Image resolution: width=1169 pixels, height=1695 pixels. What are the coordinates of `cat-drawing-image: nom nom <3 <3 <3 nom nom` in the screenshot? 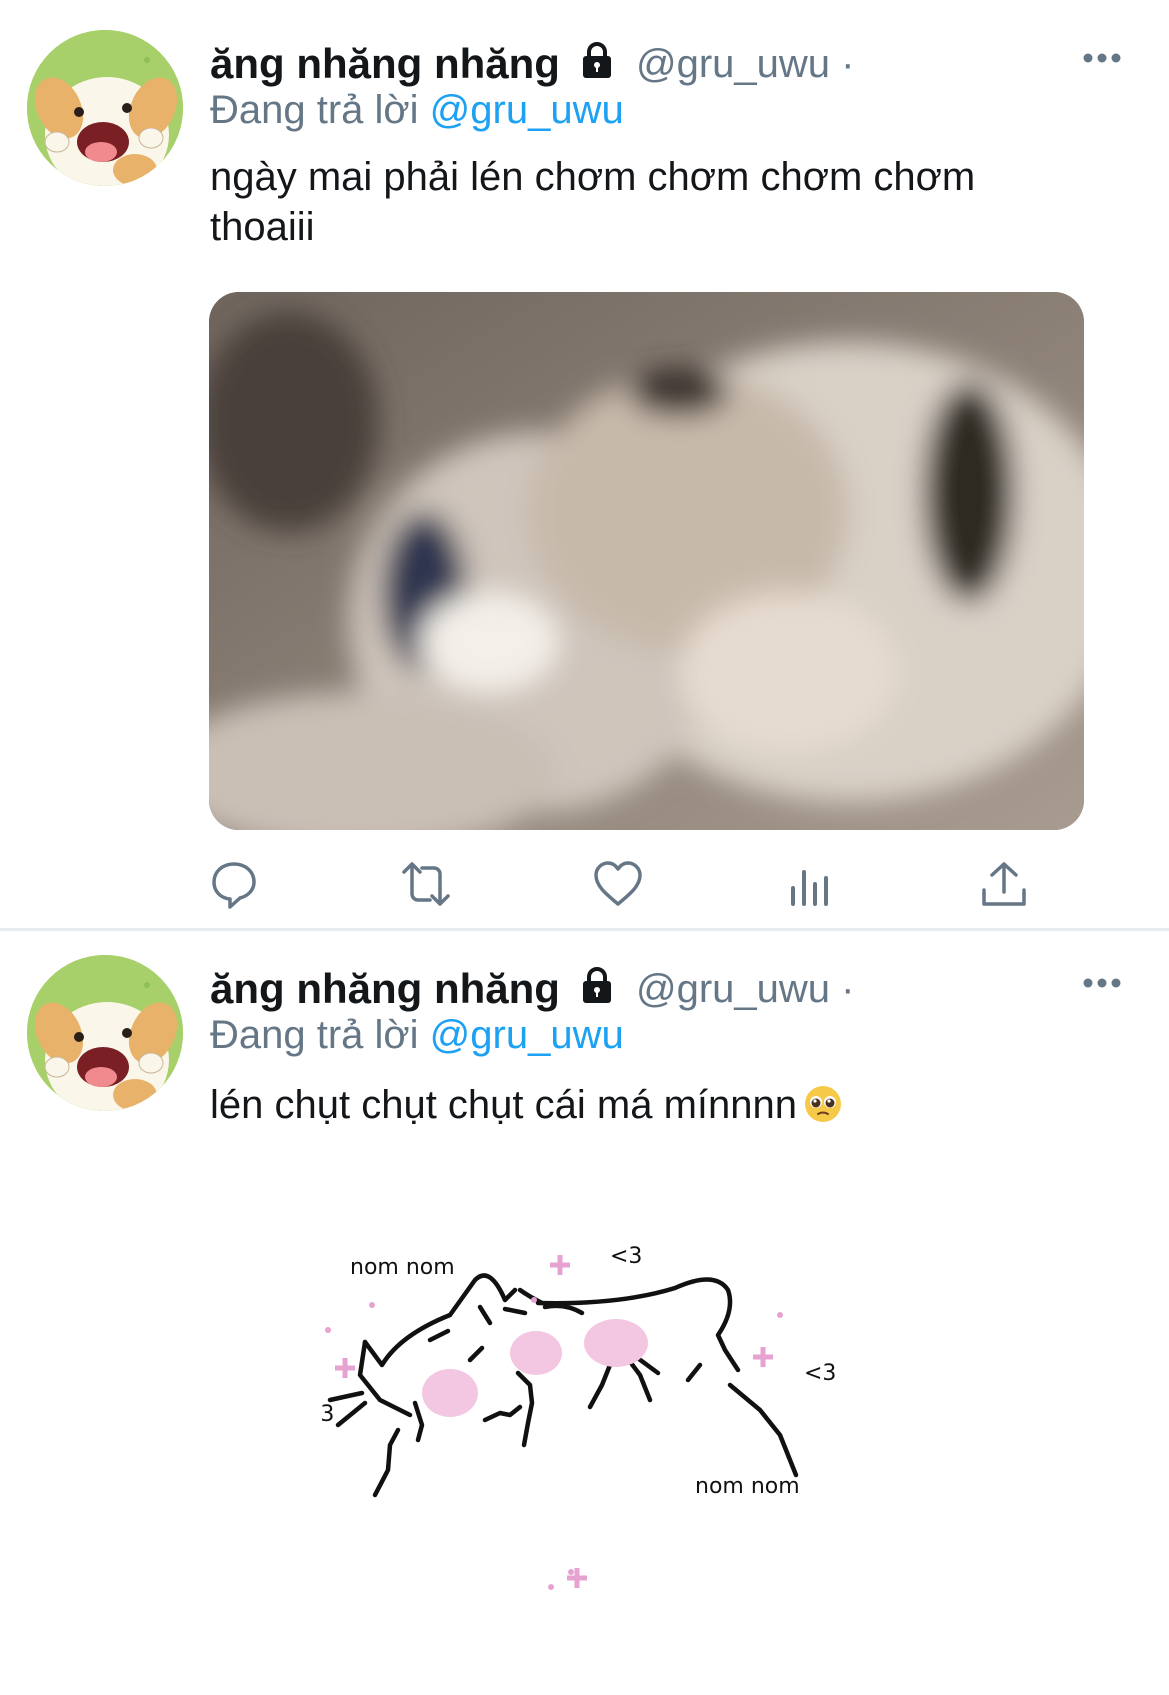 It's located at (620, 1437).